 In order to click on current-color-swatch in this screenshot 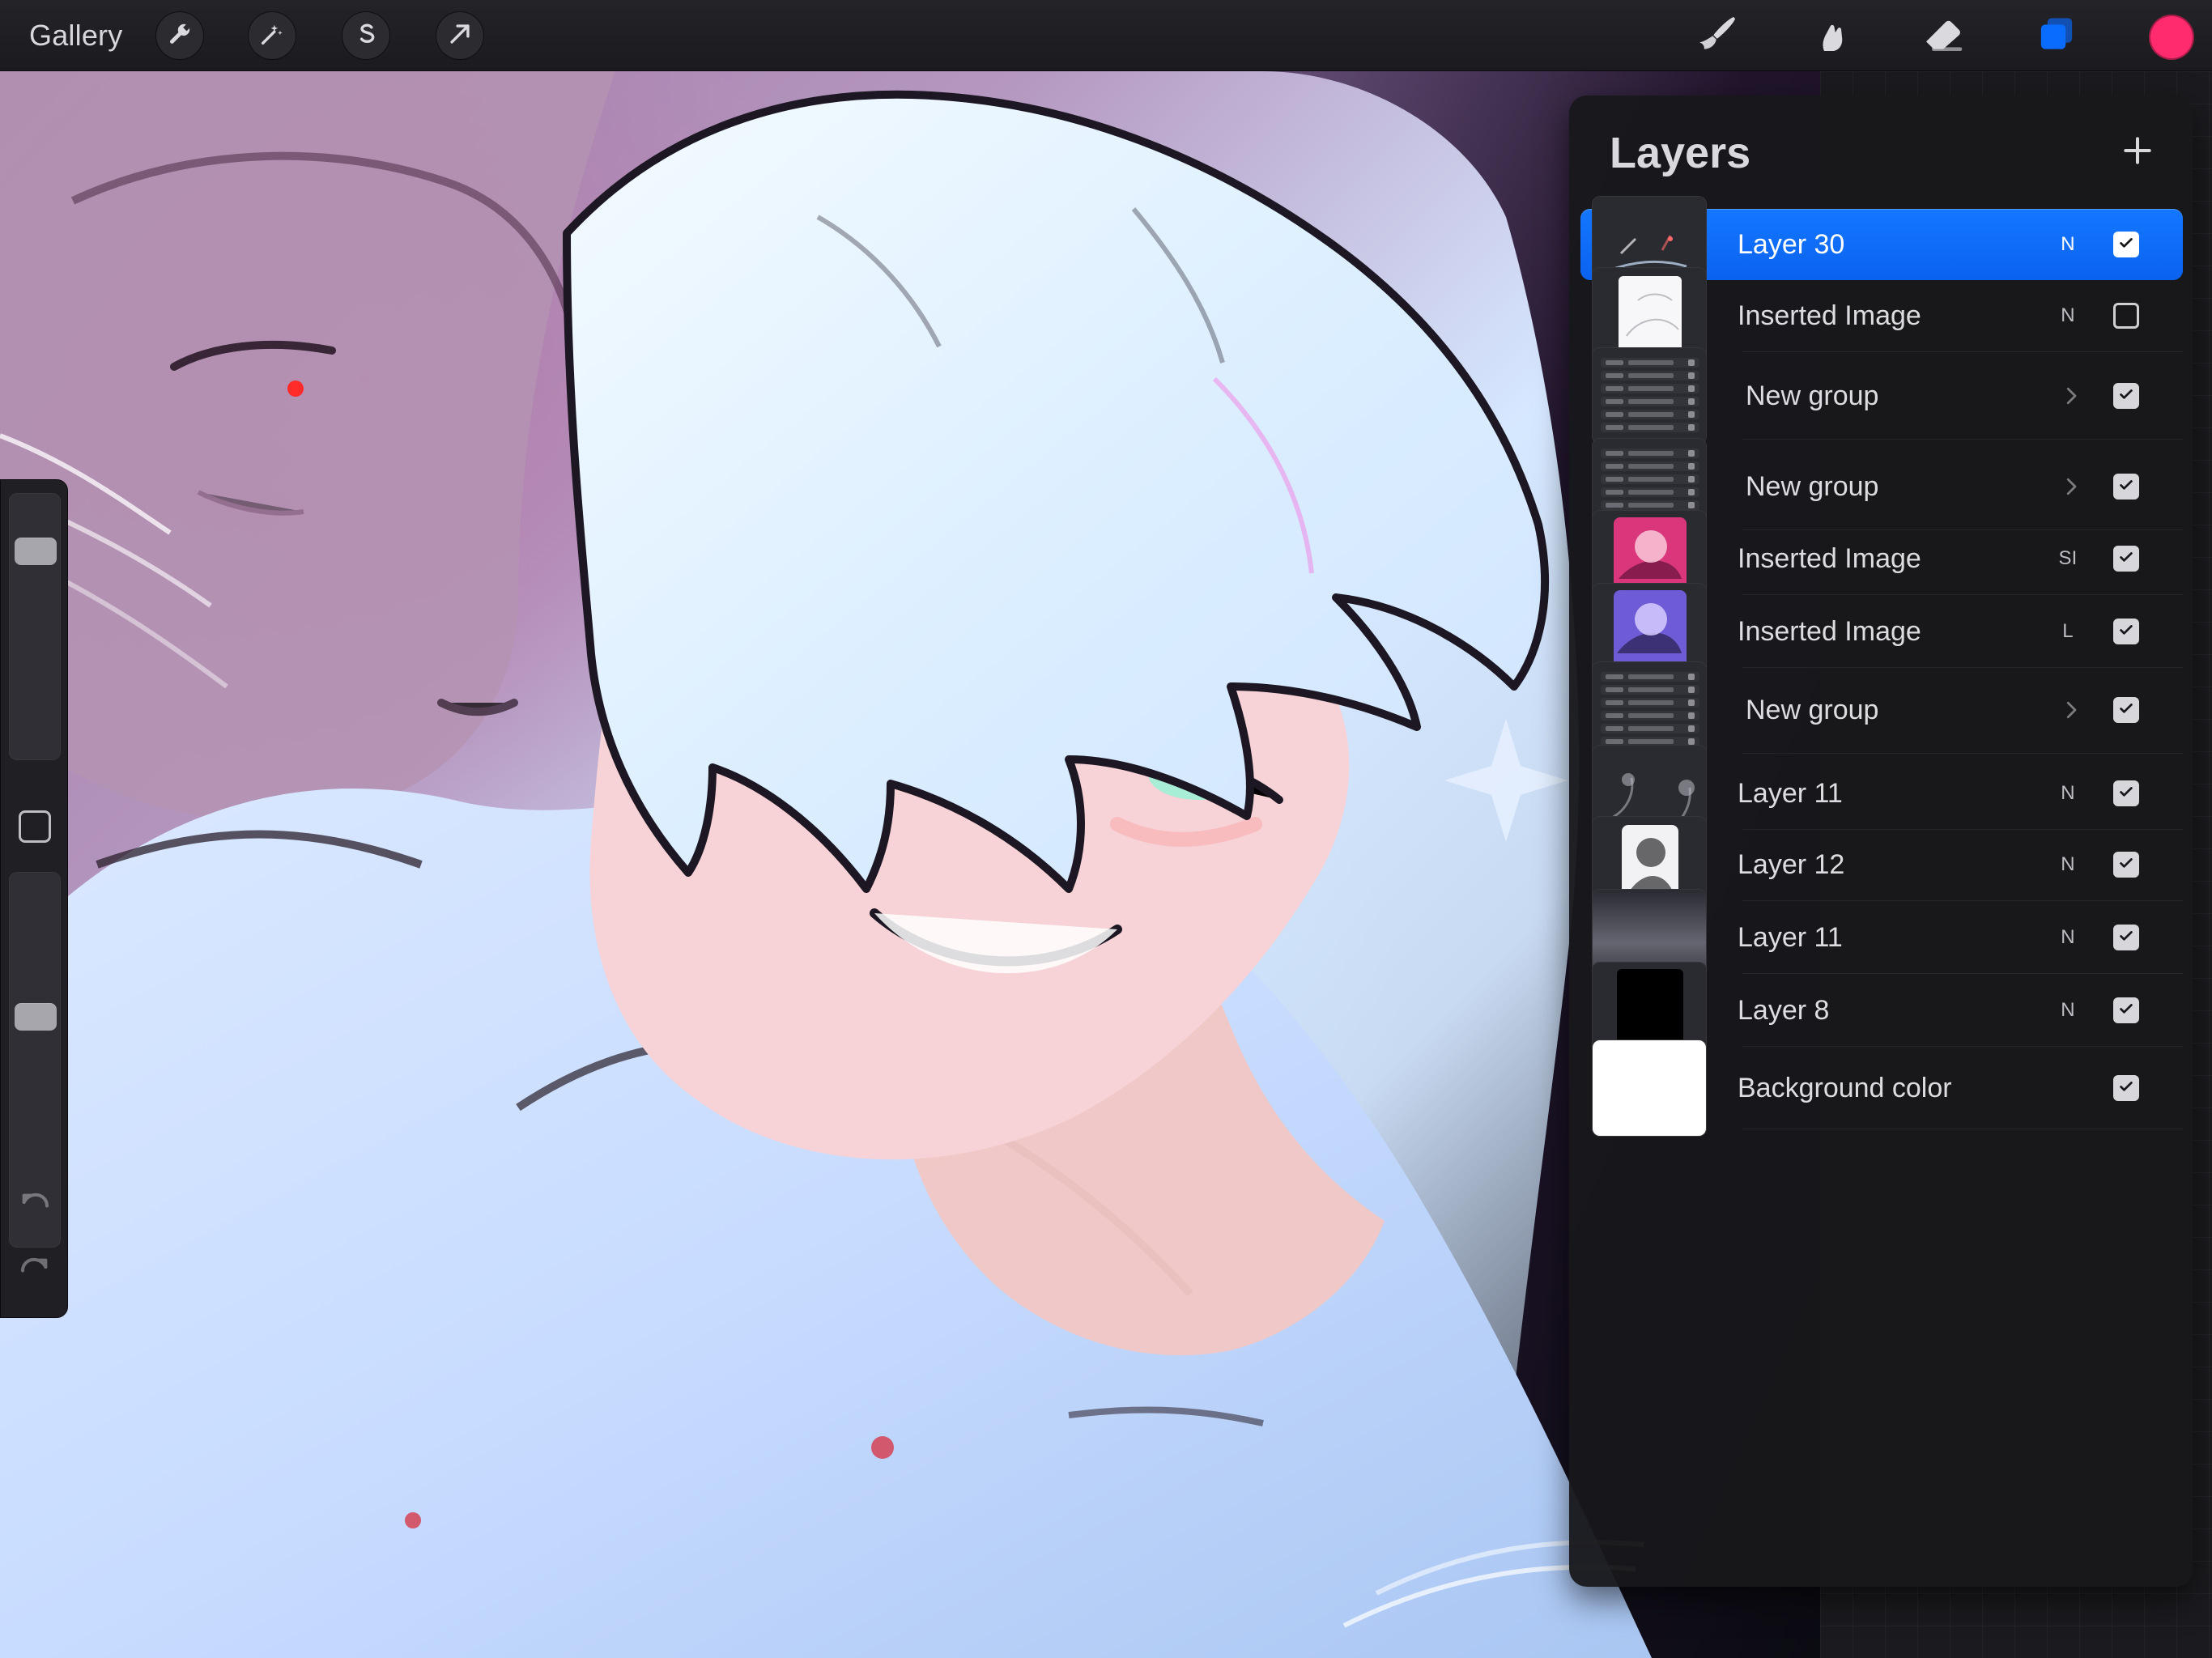, I will do `click(2171, 37)`.